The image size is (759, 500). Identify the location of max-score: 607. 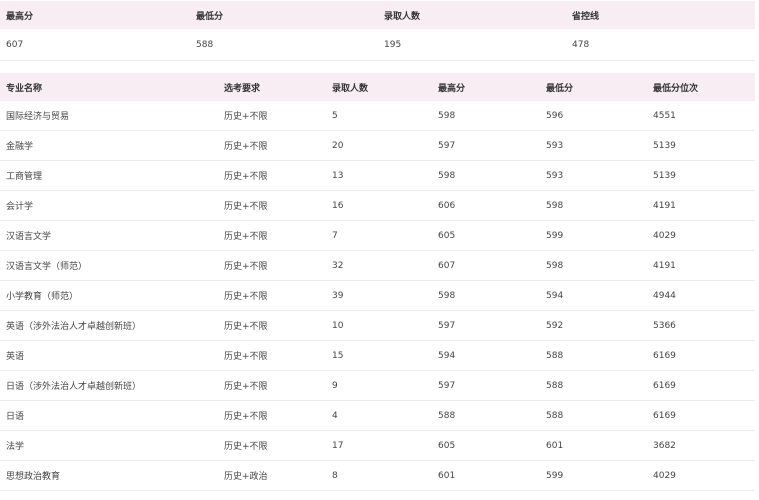
(486, 265).